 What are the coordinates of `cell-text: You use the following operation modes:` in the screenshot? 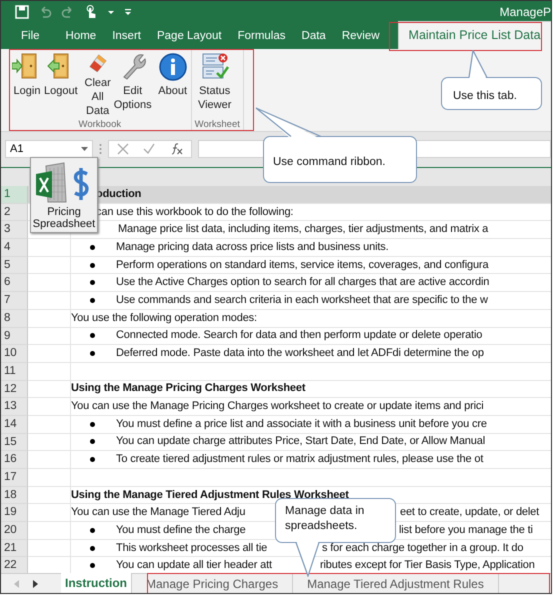 It's located at (164, 318).